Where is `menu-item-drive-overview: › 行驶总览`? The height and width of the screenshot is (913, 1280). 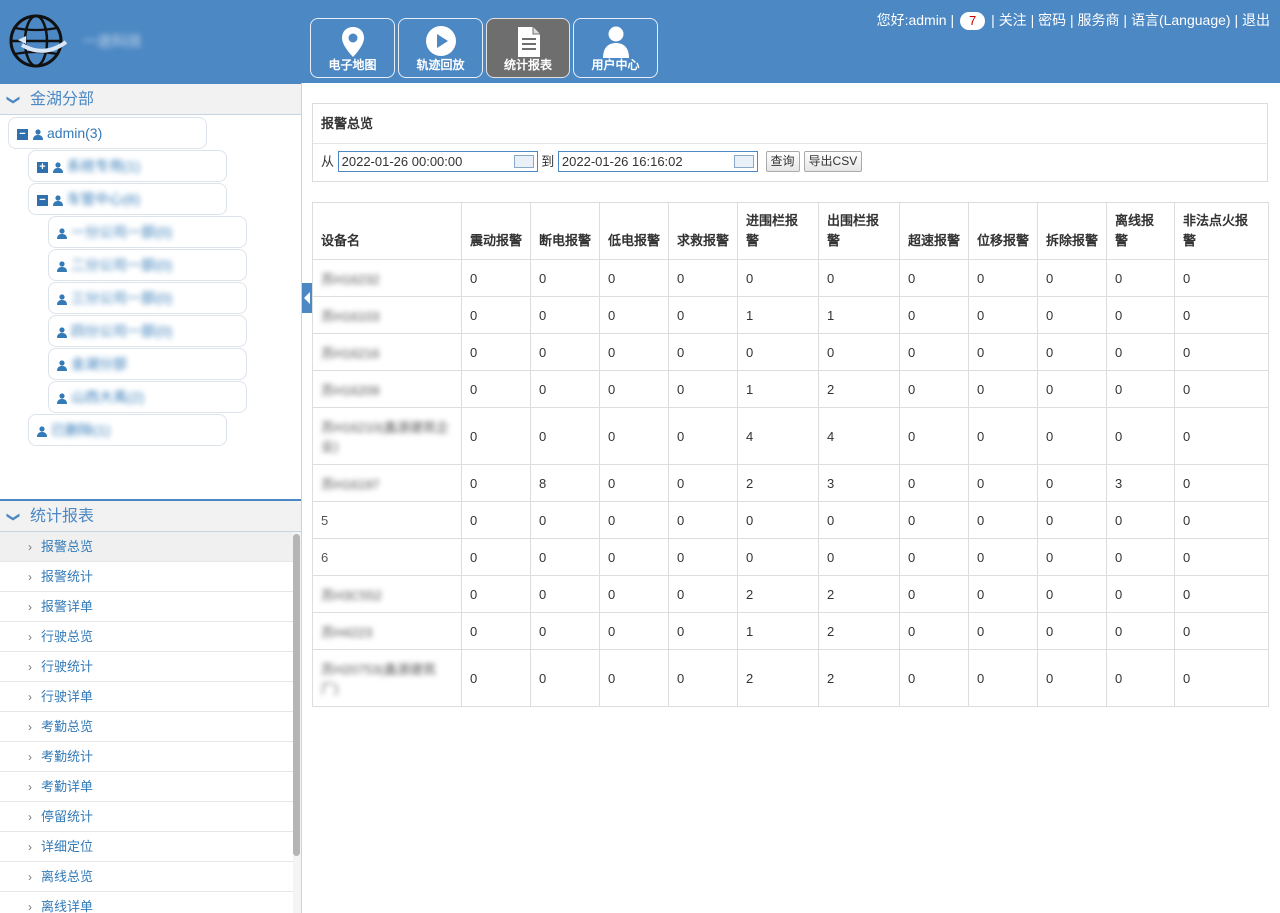 menu-item-drive-overview: › 行驶总览 is located at coordinates (146, 637).